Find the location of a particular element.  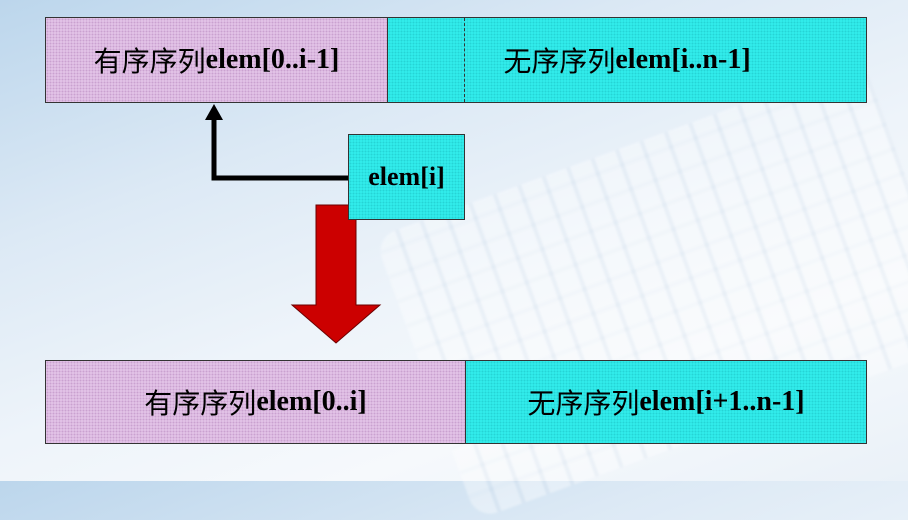

insert-back-arrowhead is located at coordinates (214, 112).